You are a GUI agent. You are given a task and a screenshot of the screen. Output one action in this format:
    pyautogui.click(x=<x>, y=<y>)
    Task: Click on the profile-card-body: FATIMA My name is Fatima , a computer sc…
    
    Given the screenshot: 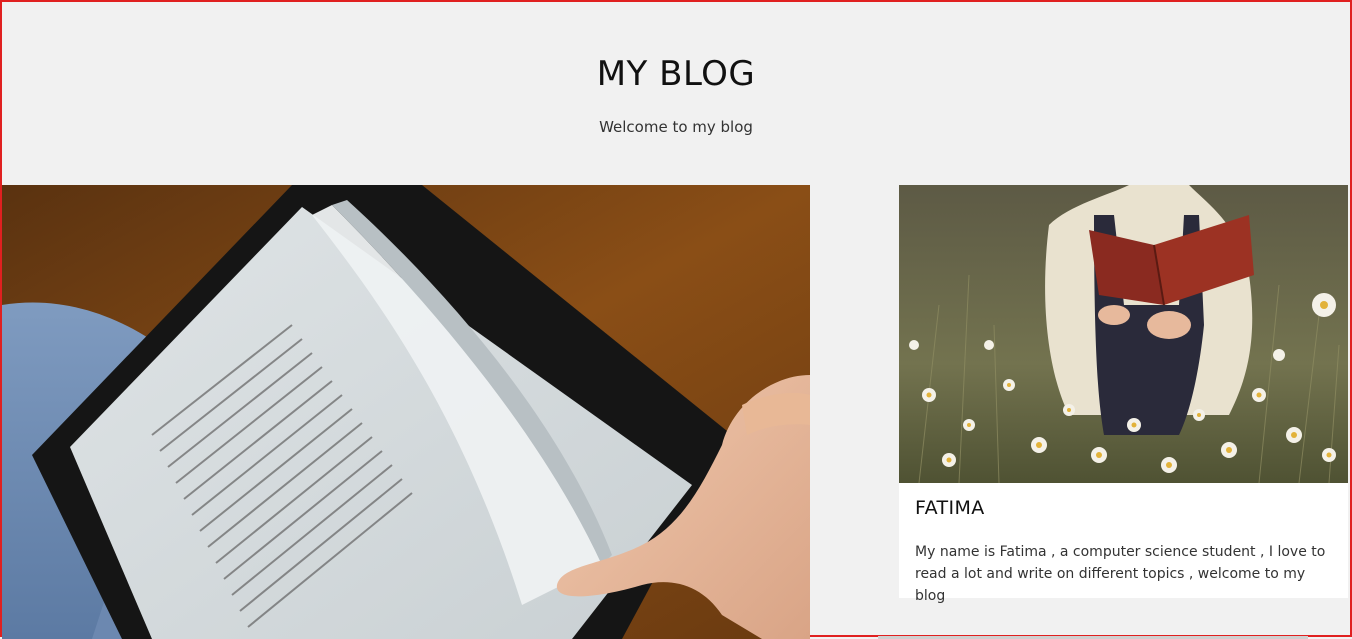 What is the action you would take?
    pyautogui.click(x=1123, y=545)
    